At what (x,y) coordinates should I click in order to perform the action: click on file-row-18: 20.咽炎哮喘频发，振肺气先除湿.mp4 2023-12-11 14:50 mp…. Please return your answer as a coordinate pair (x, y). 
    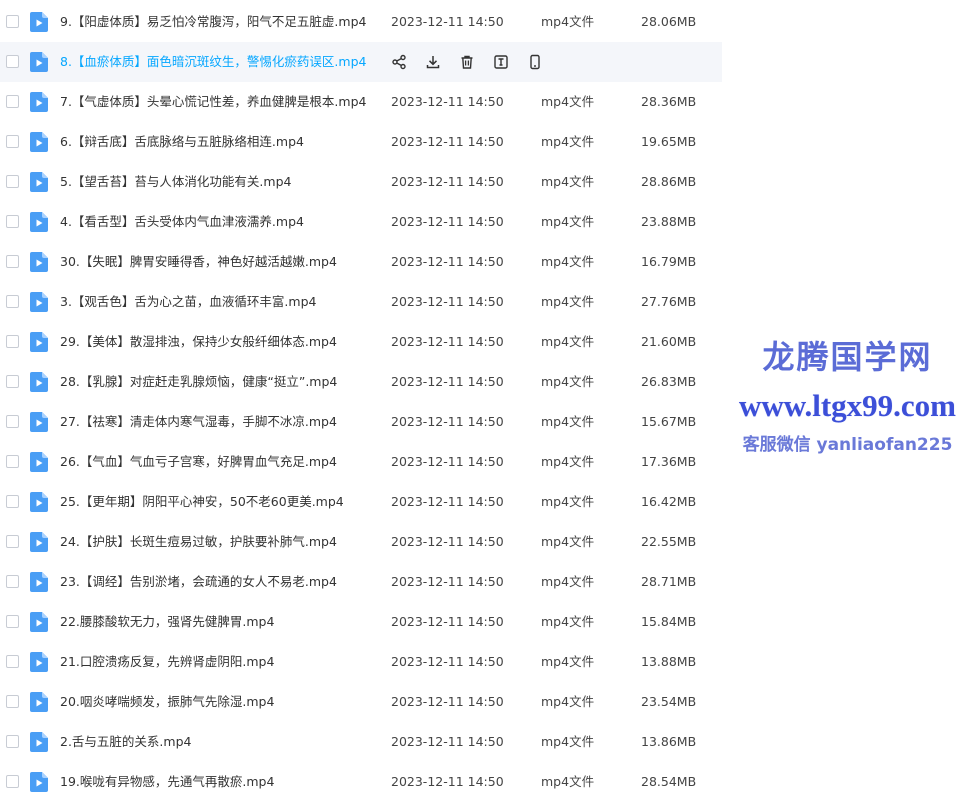
    Looking at the image, I should click on (361, 702).